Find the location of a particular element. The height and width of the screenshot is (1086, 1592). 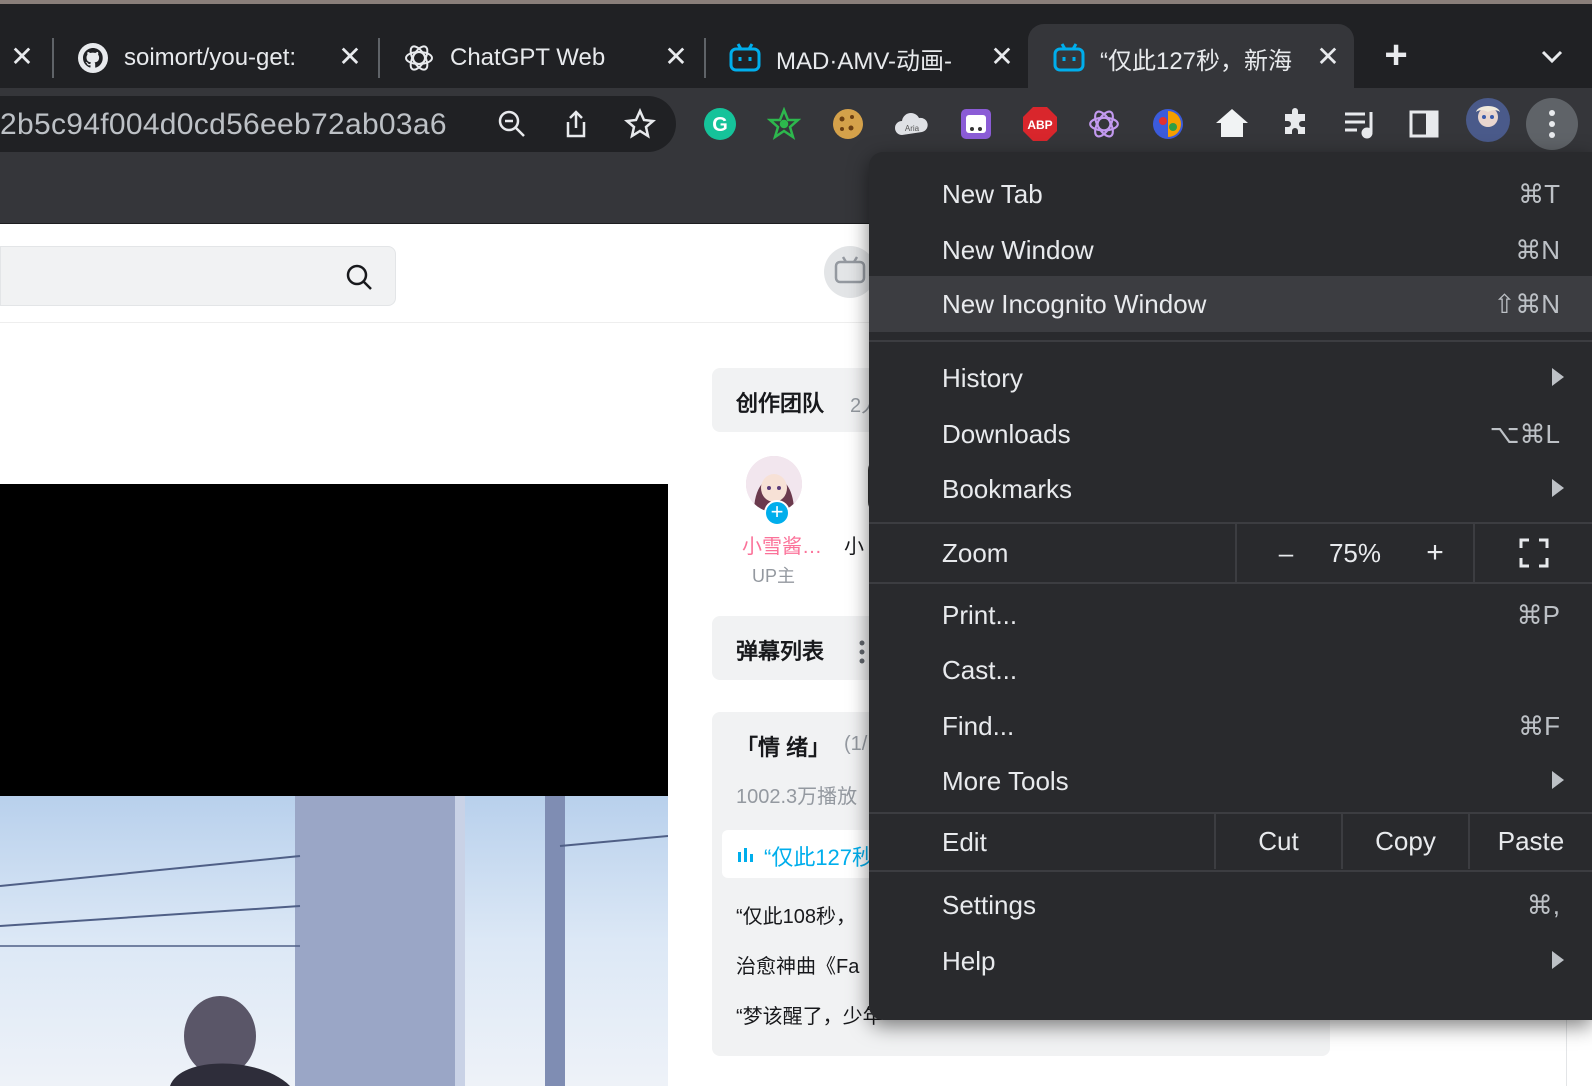

zoom-plus-label: + is located at coordinates (1435, 552).